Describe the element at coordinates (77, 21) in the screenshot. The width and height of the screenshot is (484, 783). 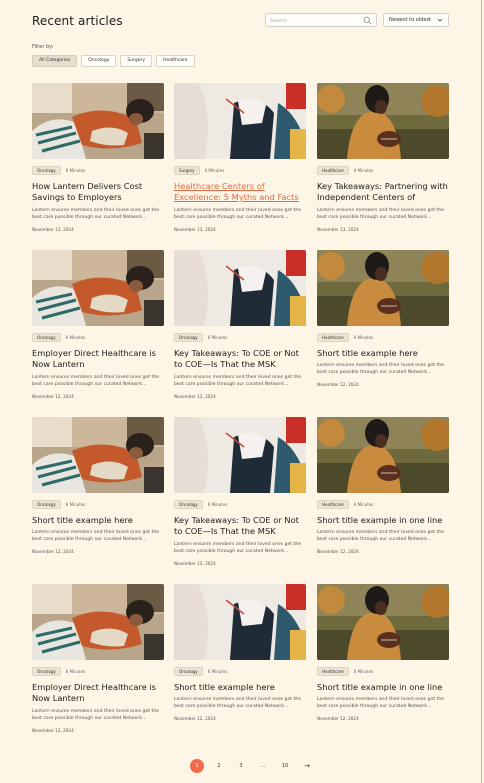
I see `page-title: Recent articles` at that location.